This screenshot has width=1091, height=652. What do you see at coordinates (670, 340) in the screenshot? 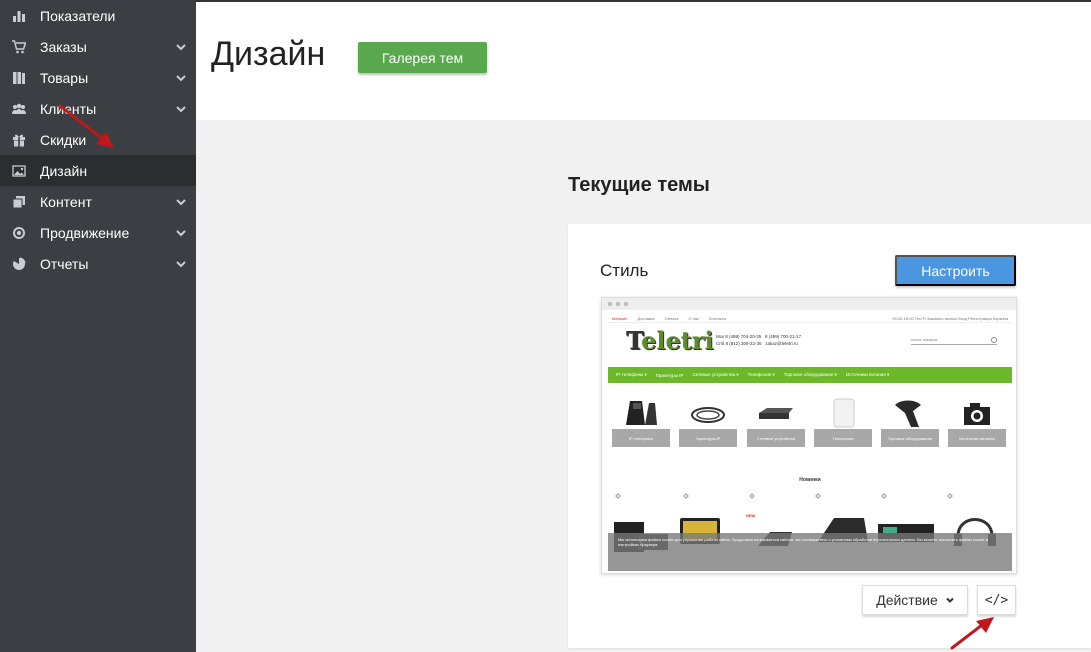
I see `preview-logo: Teletri` at bounding box center [670, 340].